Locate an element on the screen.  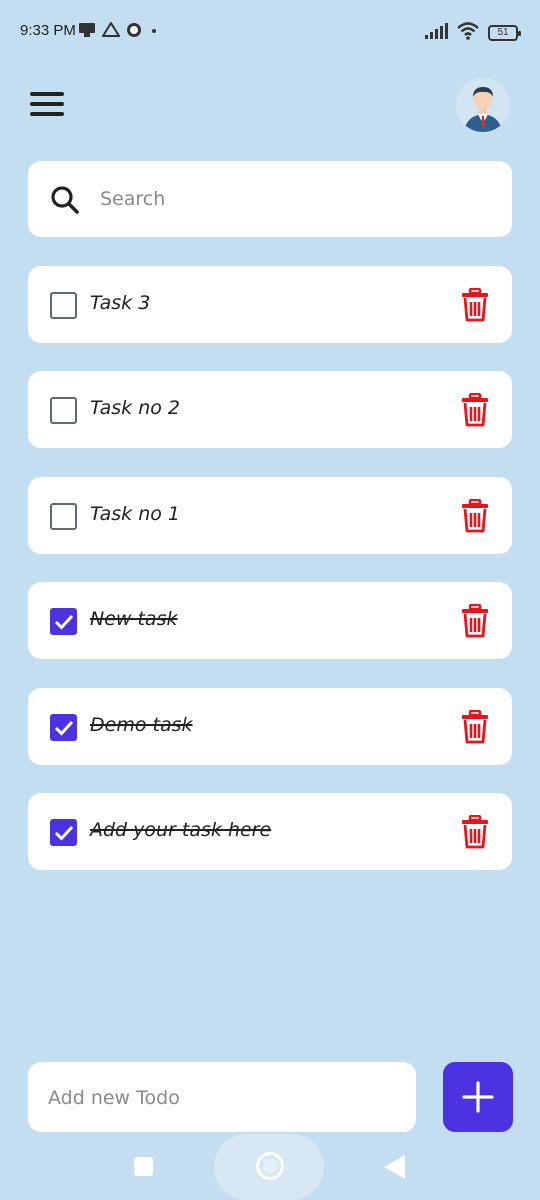
todo-item: Task 3 is located at coordinates (270, 304).